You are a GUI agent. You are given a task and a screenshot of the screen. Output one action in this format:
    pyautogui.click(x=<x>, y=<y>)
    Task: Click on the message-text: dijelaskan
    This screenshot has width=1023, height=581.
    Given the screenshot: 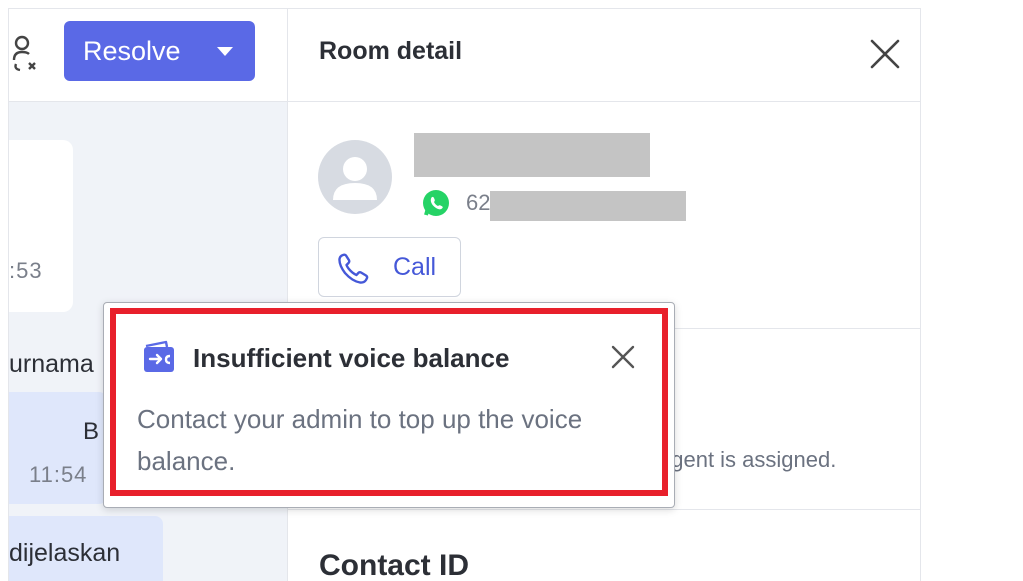 What is the action you would take?
    pyautogui.click(x=65, y=553)
    